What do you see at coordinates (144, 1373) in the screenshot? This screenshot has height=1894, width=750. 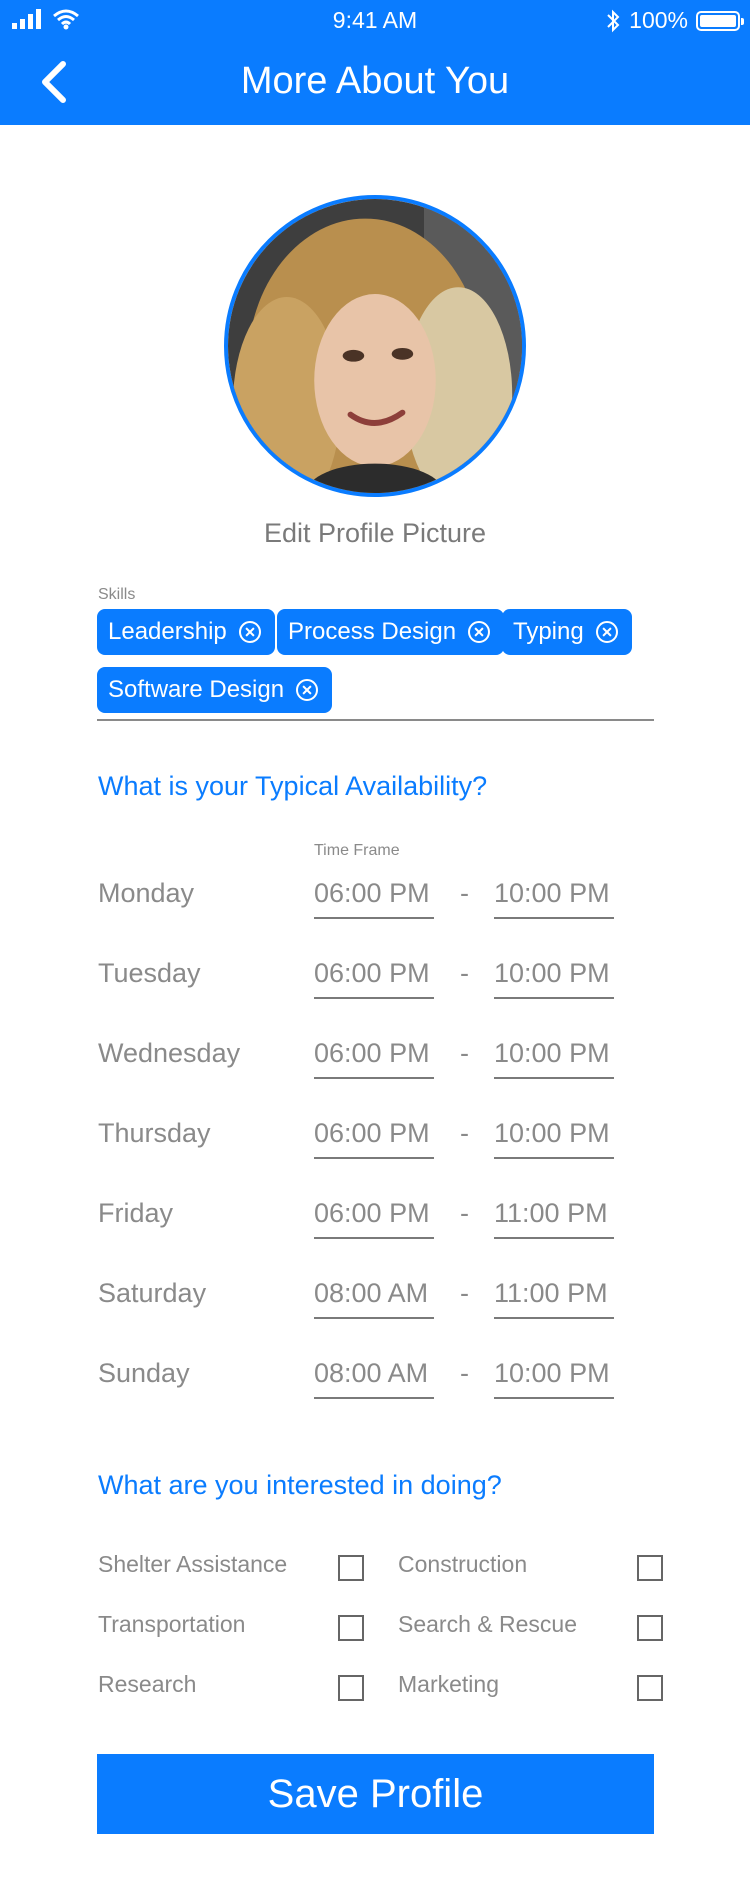 I see `day-label: Sunday` at bounding box center [144, 1373].